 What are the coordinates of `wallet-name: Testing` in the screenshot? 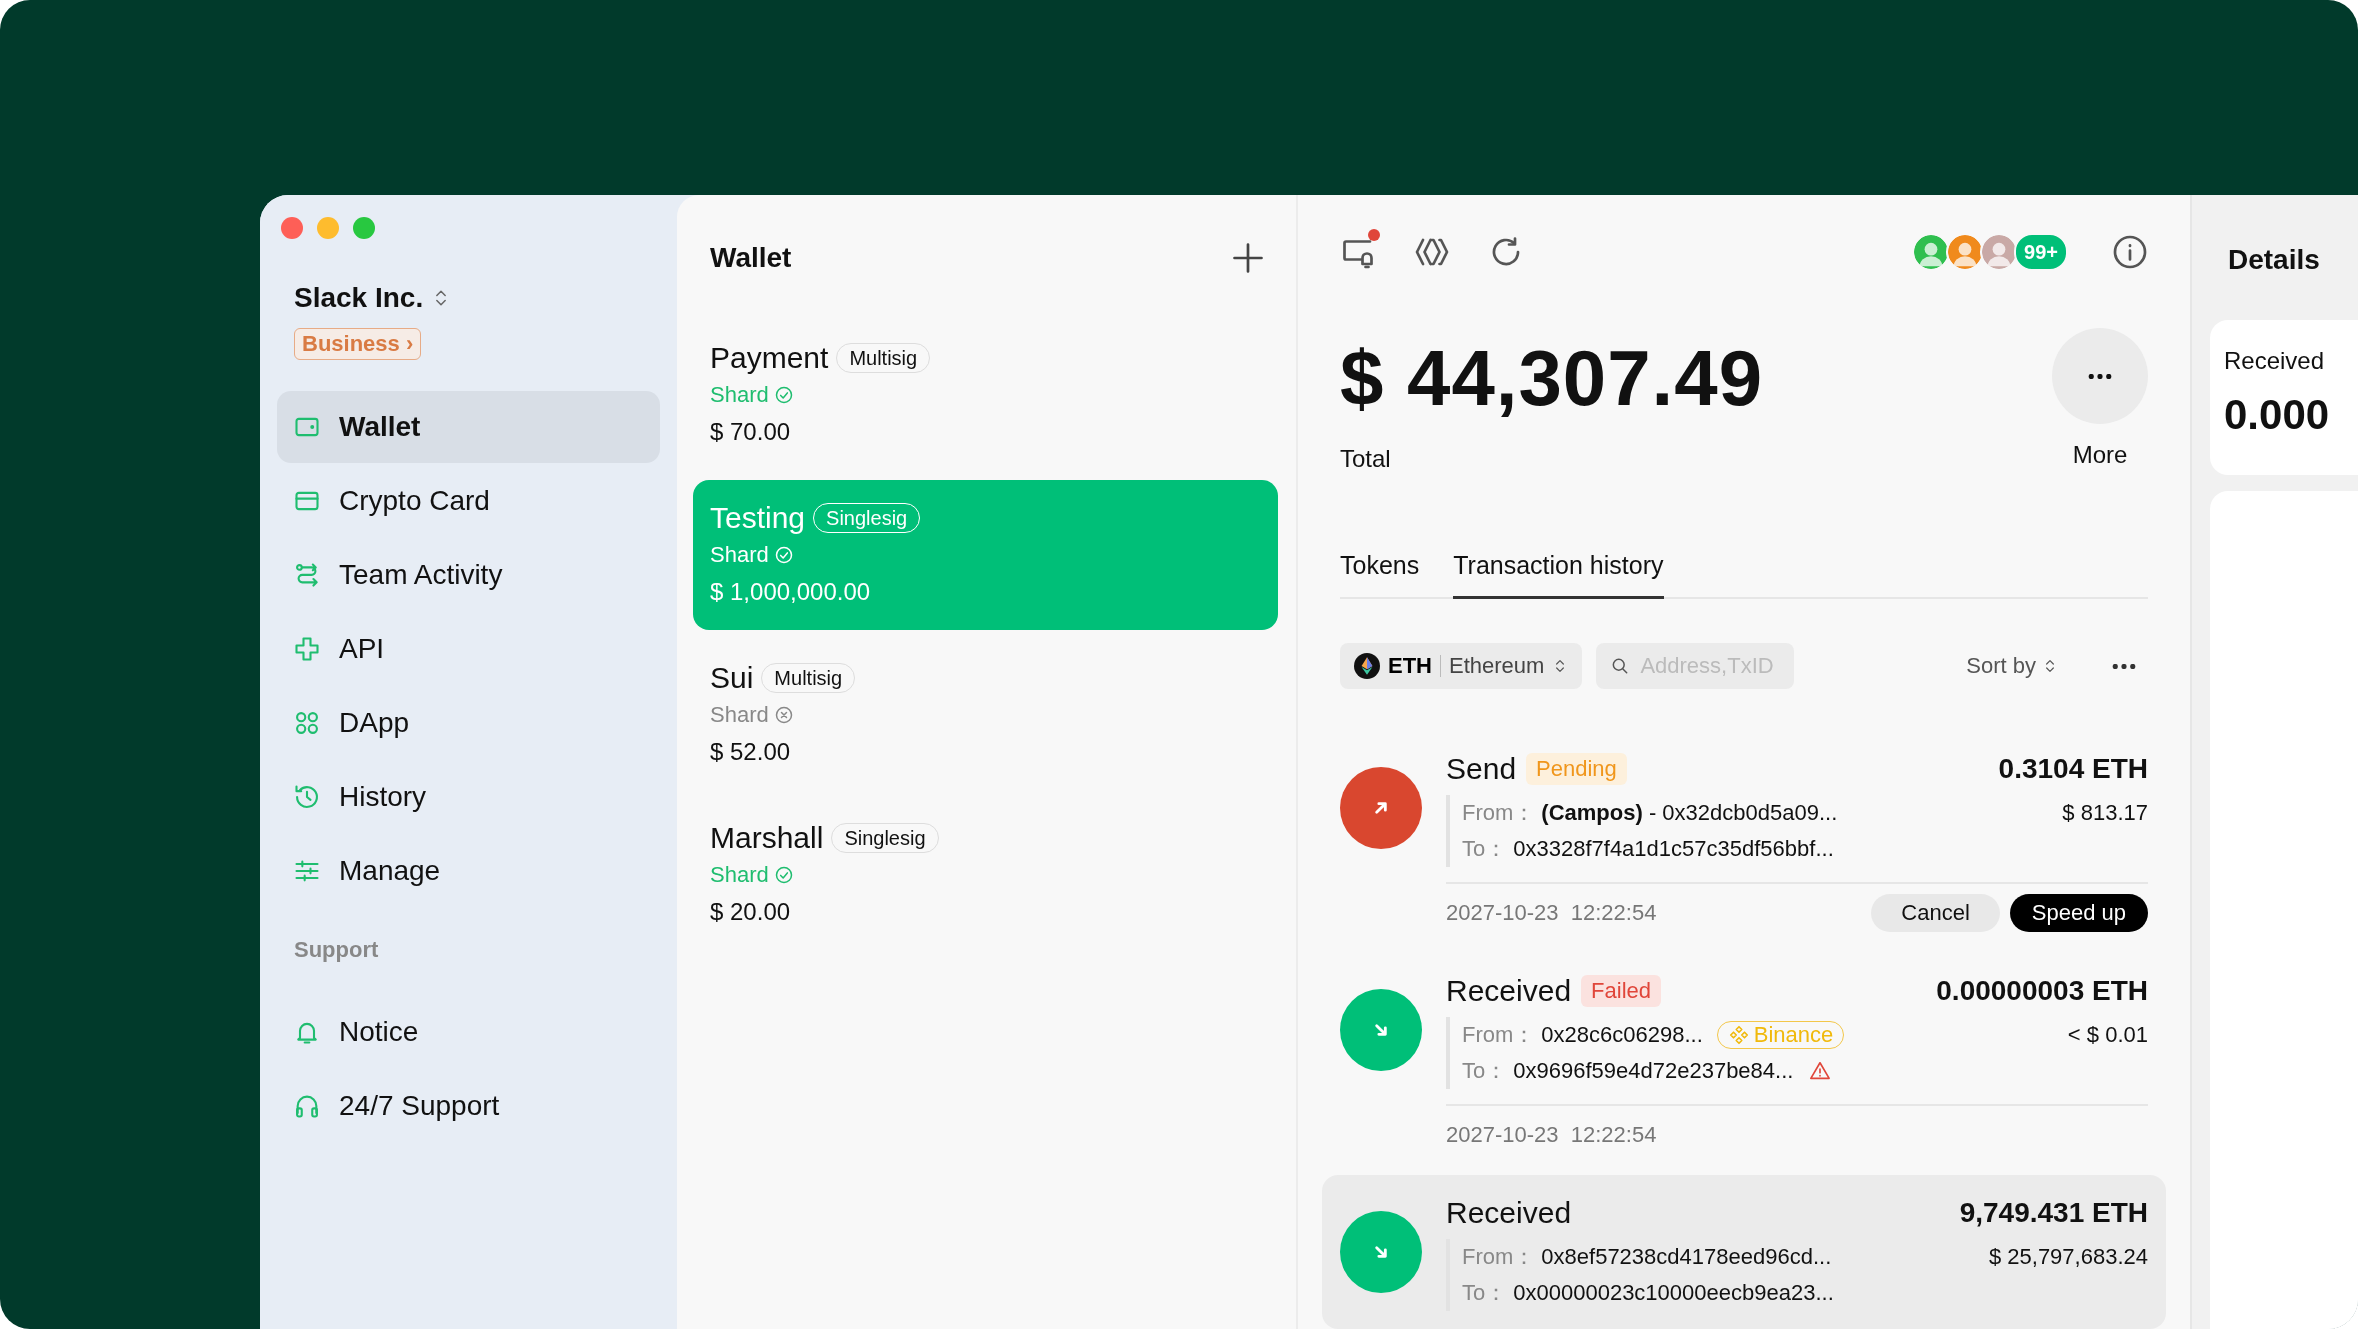 It's located at (758, 518).